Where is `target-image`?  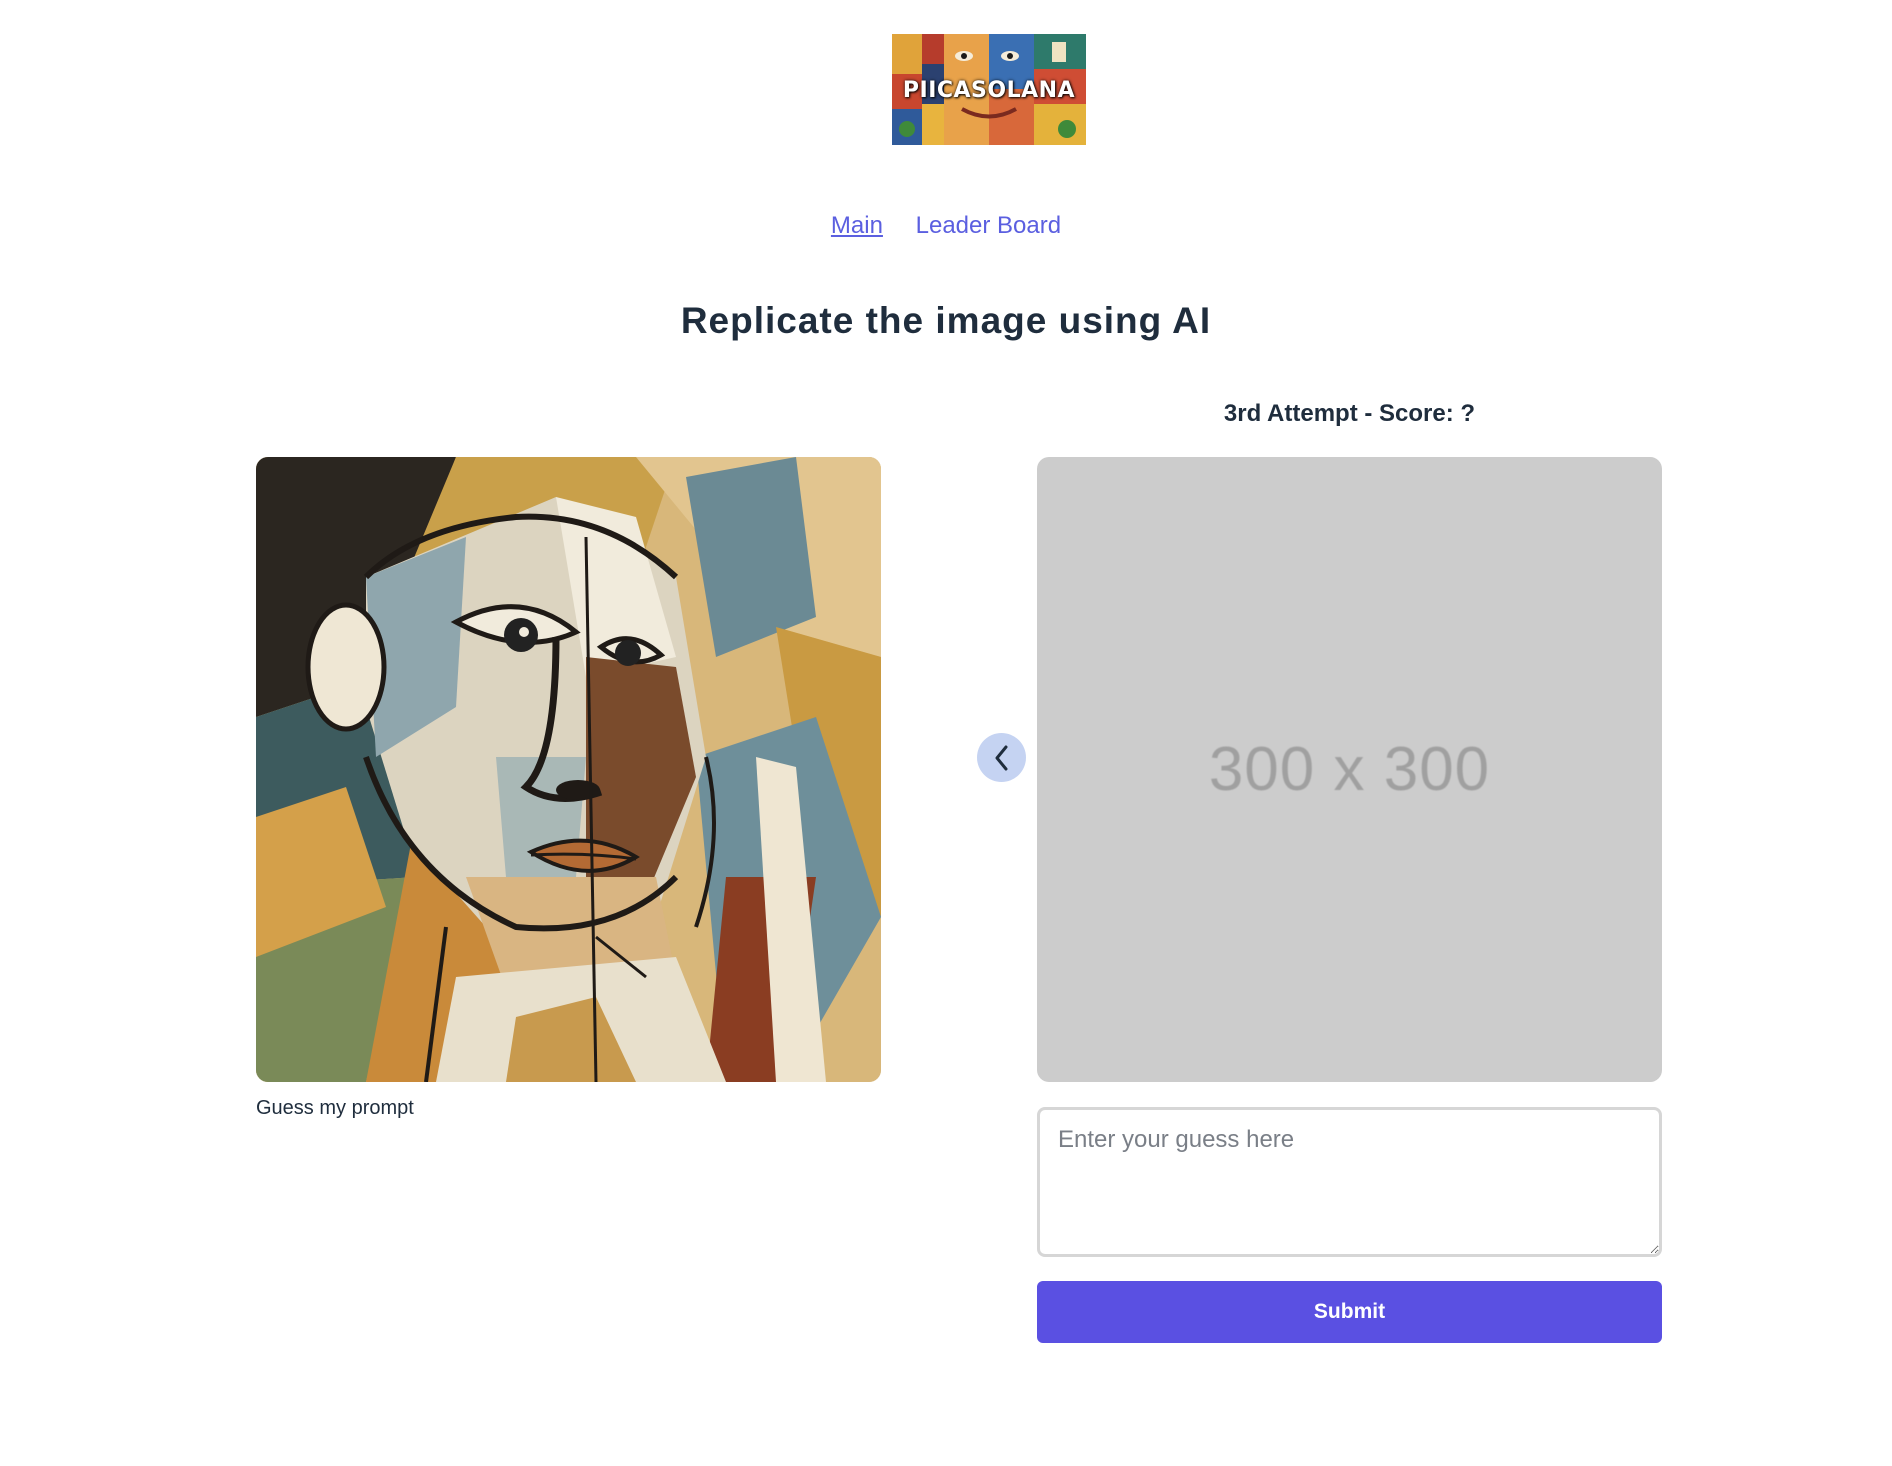
target-image is located at coordinates (568, 769).